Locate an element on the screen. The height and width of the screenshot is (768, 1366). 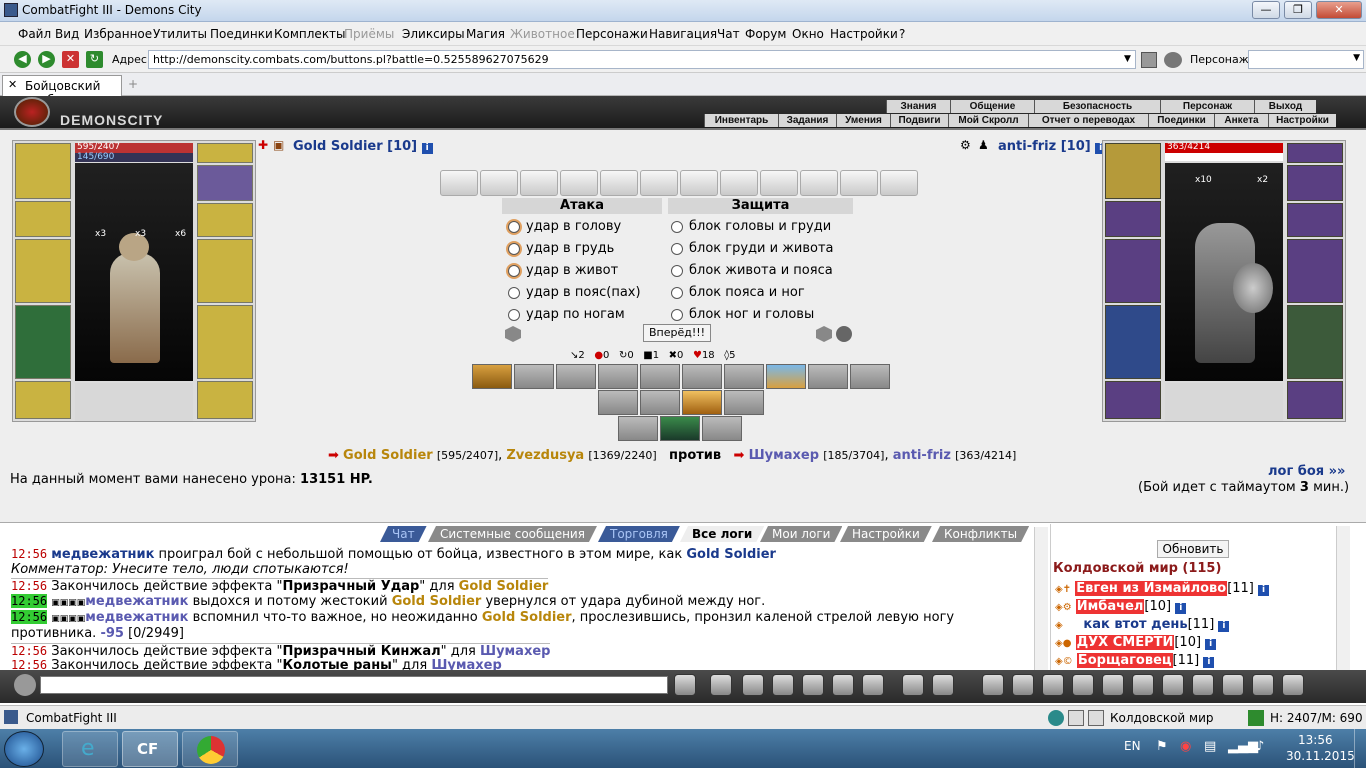
right-shield-icon is located at coordinates (824, 334).